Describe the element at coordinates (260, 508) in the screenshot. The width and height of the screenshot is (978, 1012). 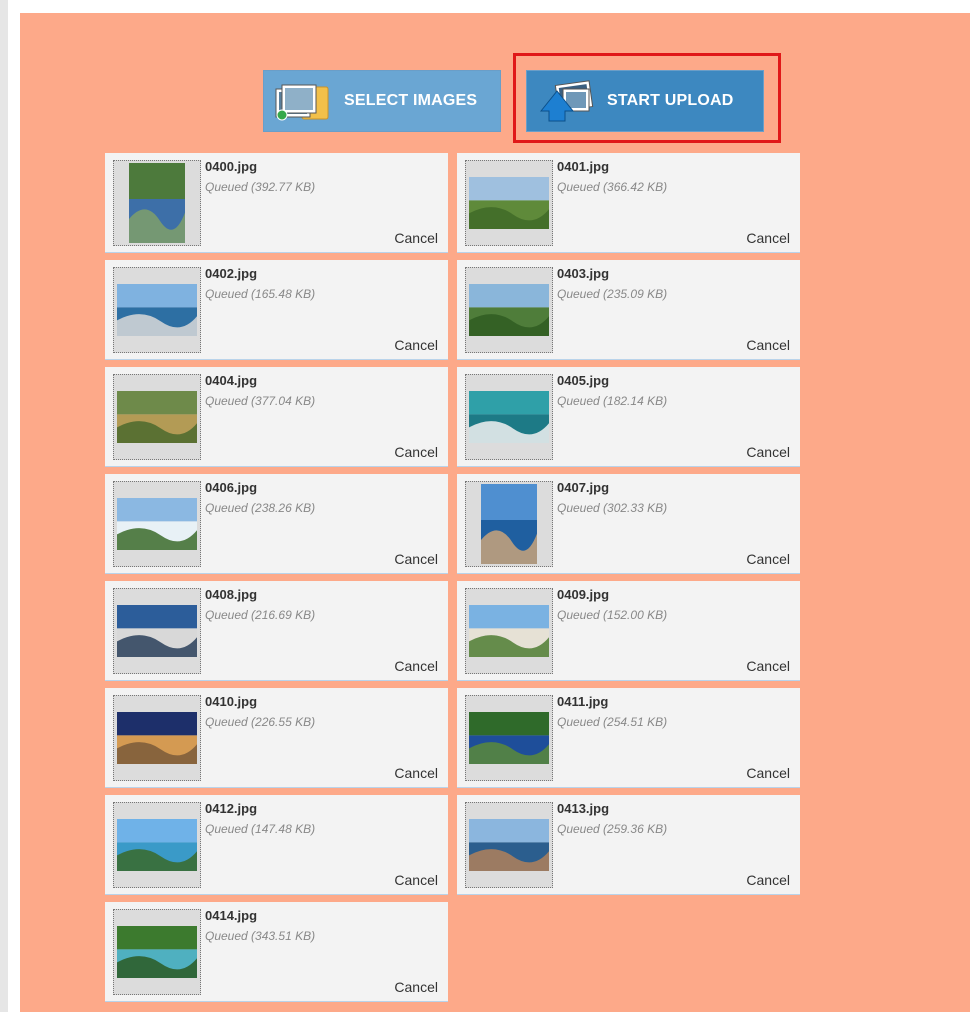
I see `file-status: Queued (238.26 KB)` at that location.